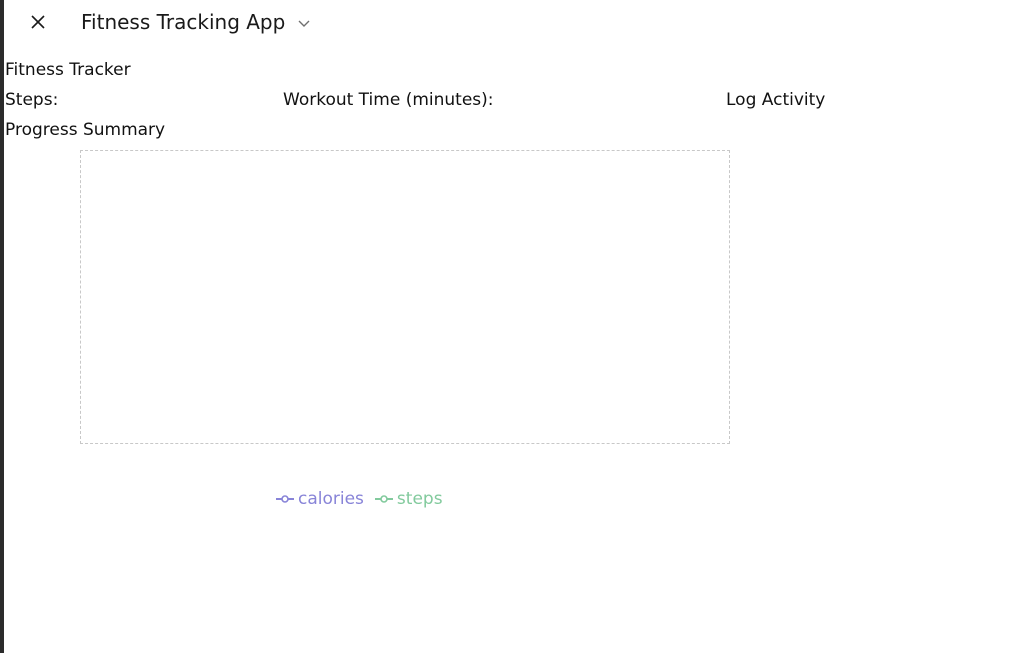 The image size is (1017, 653). What do you see at coordinates (32, 100) in the screenshot?
I see `steps-label: Steps:` at bounding box center [32, 100].